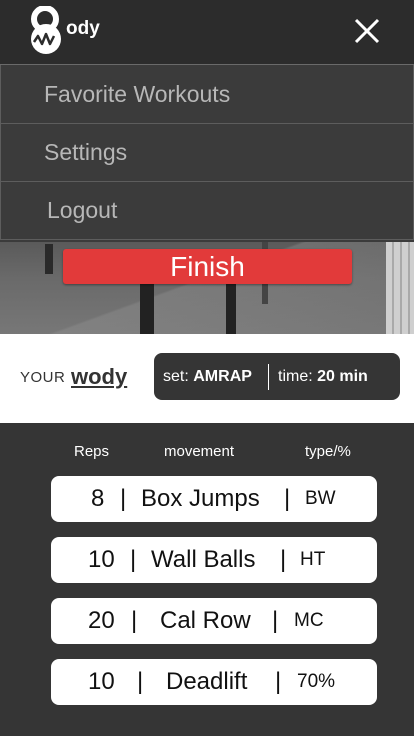 The image size is (414, 736). Describe the element at coordinates (137, 93) in the screenshot. I see `menu-item-label: Favorite Workouts` at that location.